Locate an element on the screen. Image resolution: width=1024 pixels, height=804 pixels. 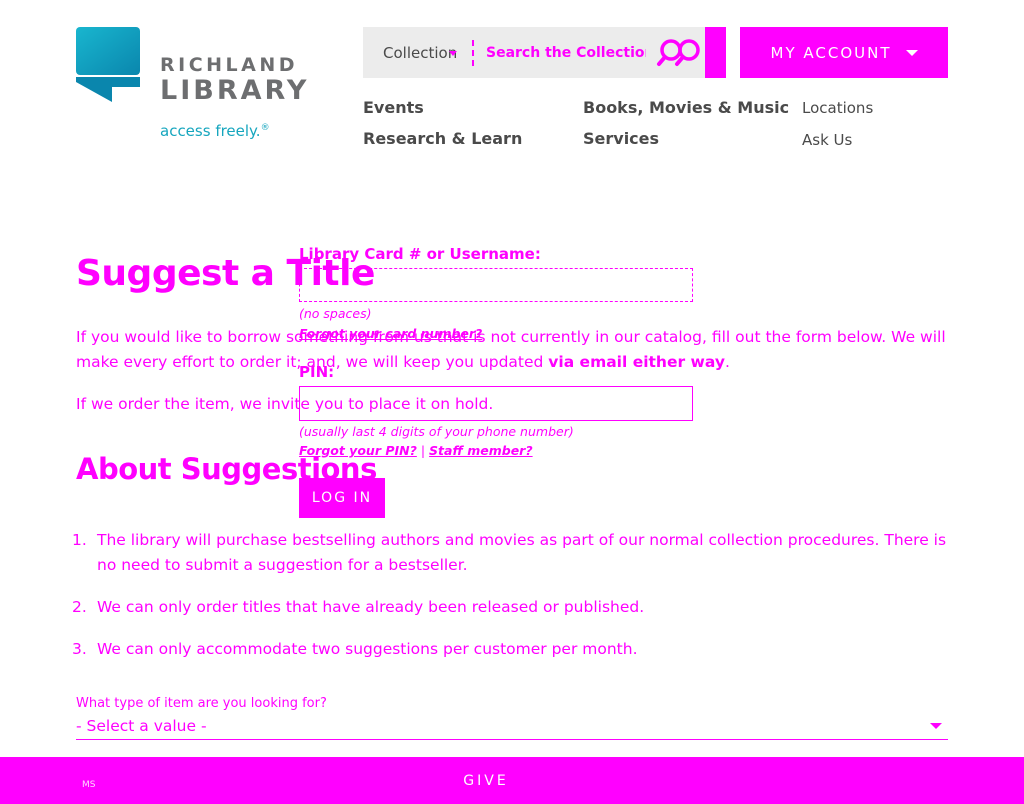
nav-research-learn: Research & Learn is located at coordinates (442, 139).